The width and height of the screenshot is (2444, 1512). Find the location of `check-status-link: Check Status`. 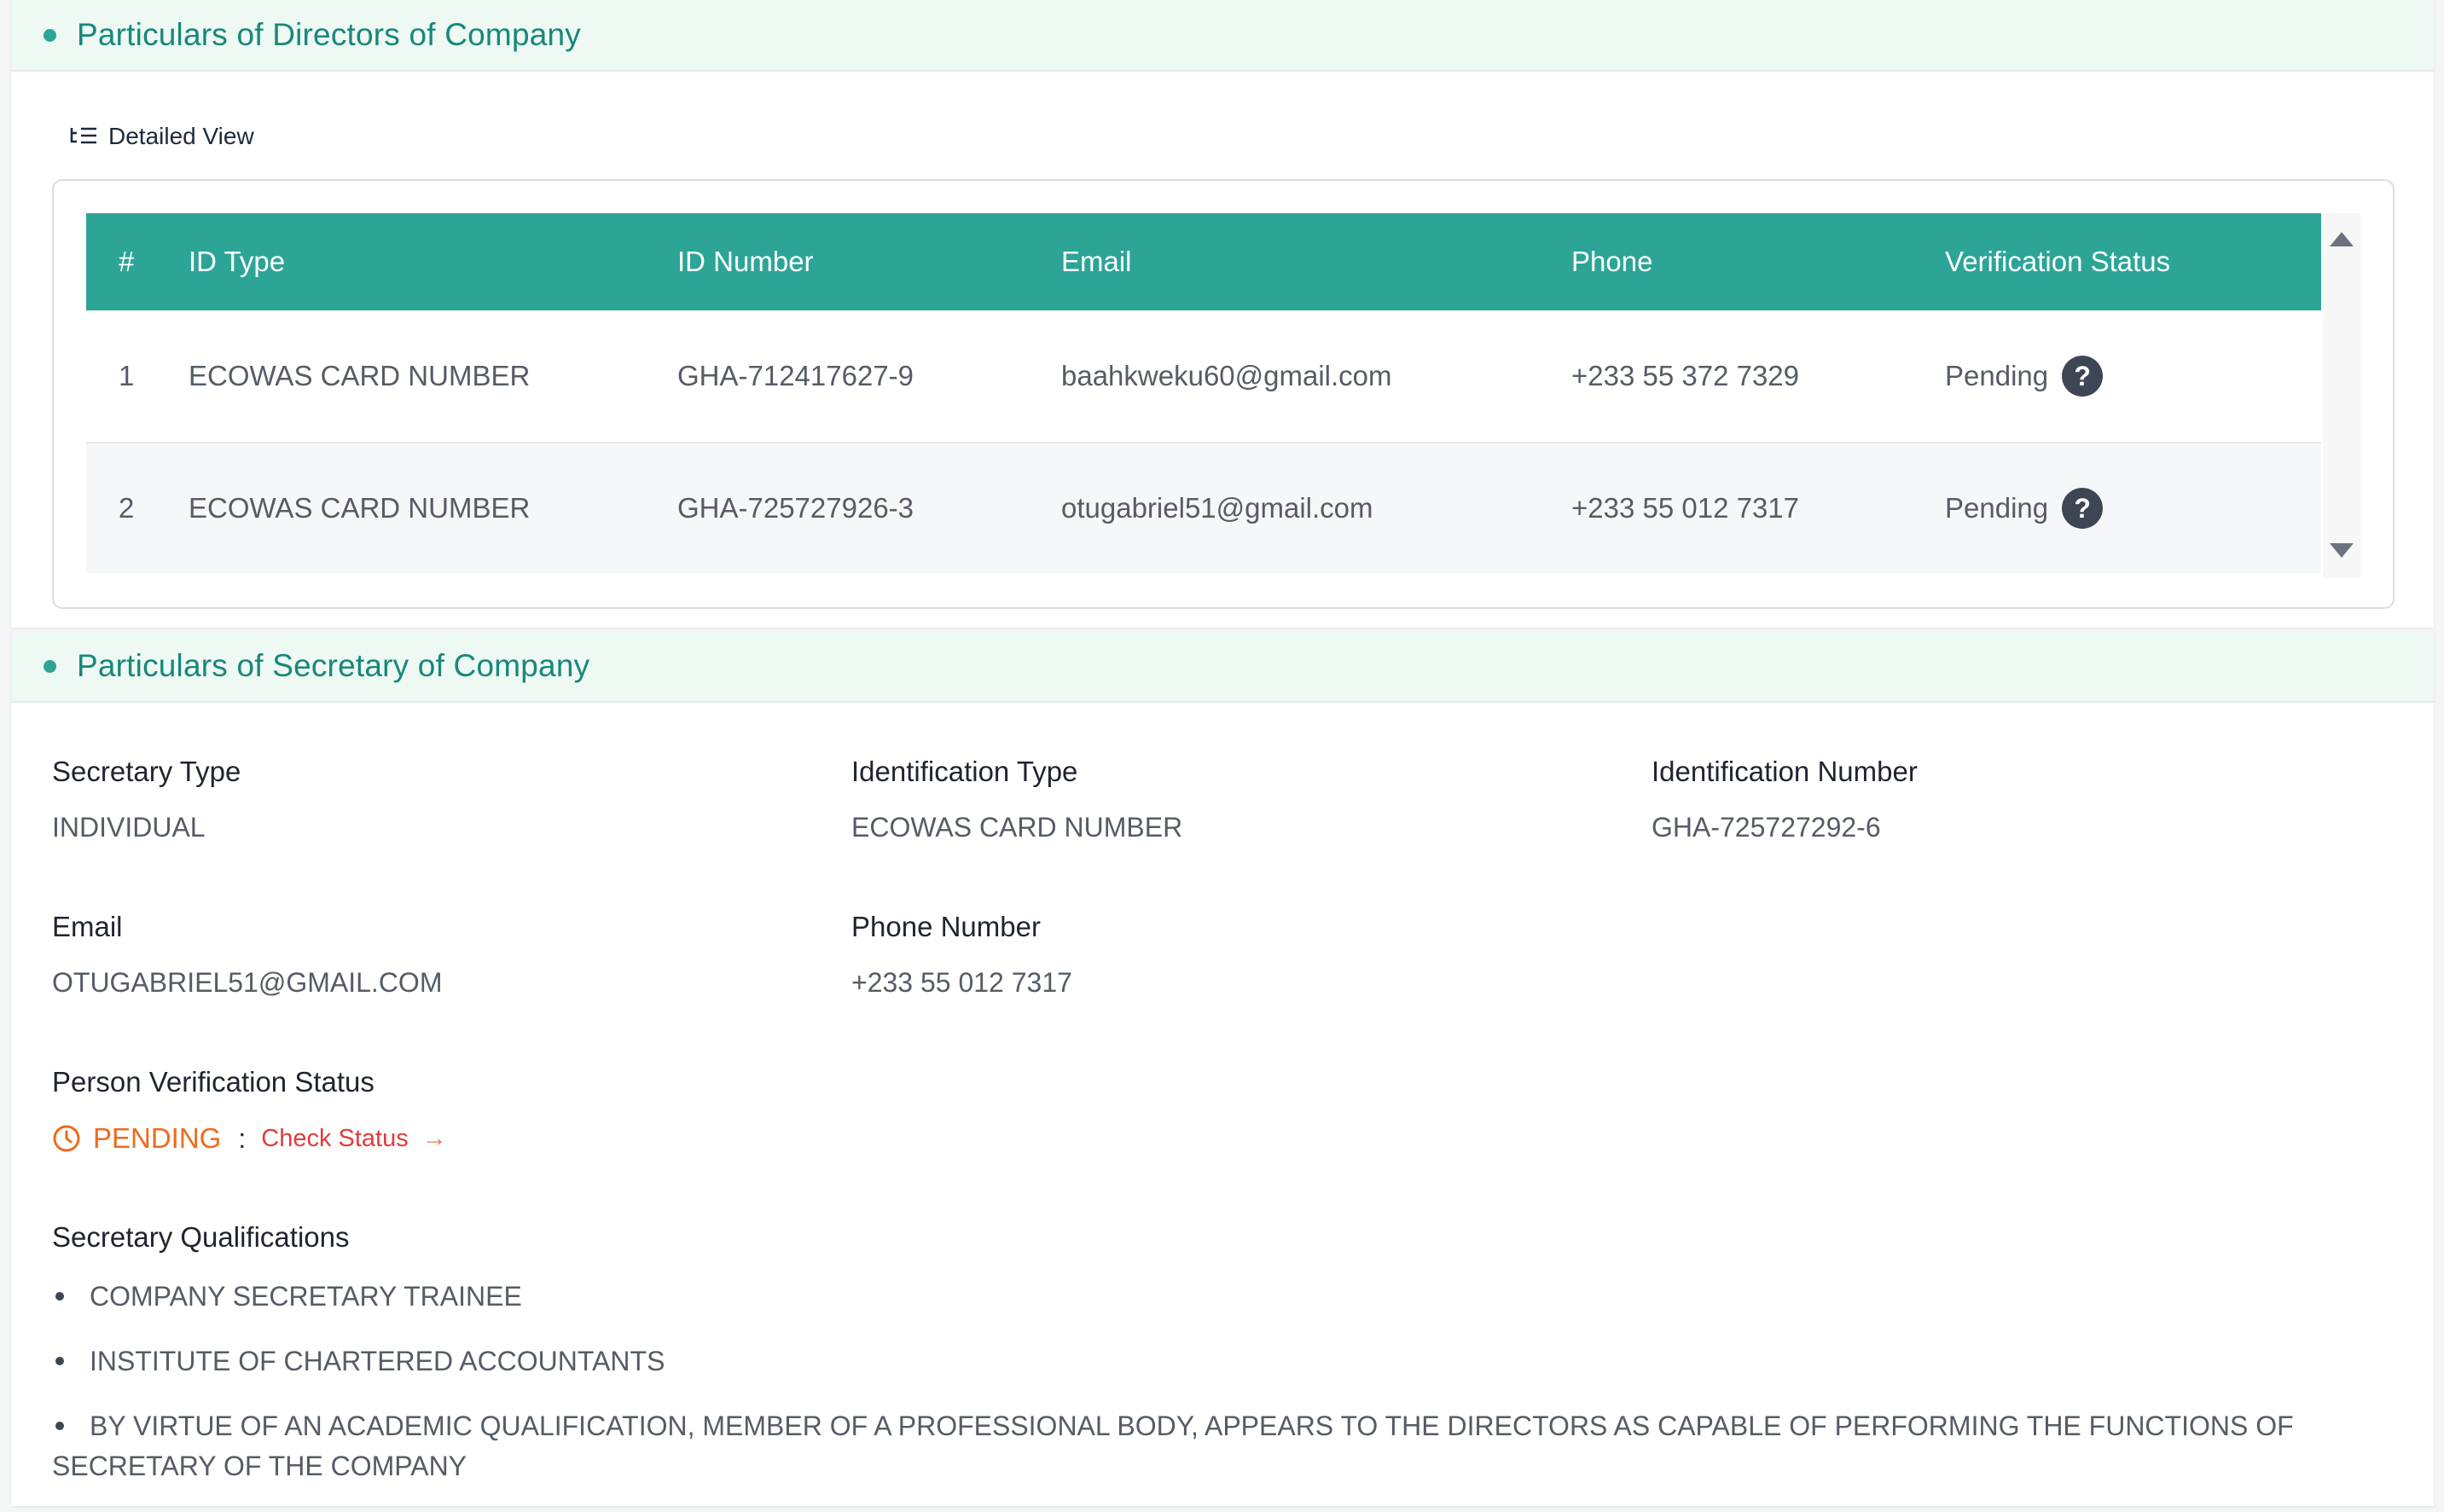

check-status-link: Check Status is located at coordinates (334, 1139).